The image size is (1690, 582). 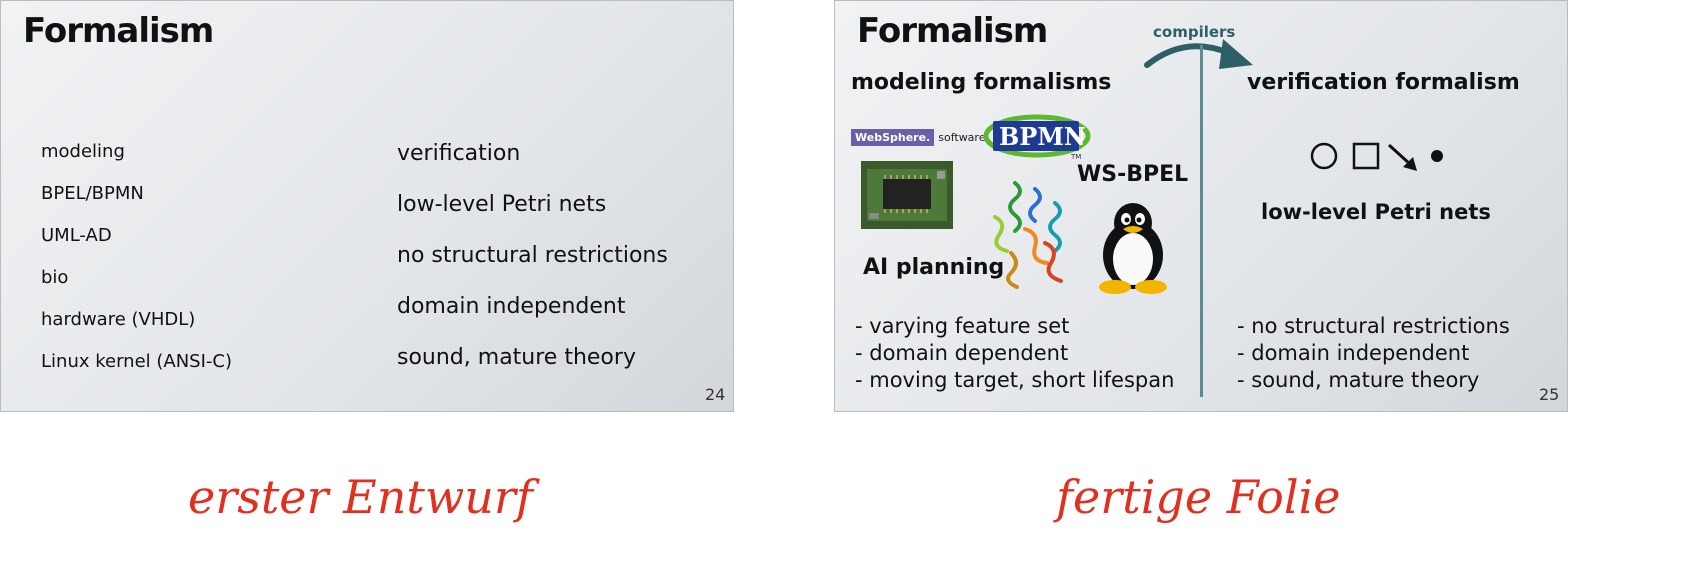 I want to click on left-bullet-1: - varying feature set, so click(x=962, y=326).